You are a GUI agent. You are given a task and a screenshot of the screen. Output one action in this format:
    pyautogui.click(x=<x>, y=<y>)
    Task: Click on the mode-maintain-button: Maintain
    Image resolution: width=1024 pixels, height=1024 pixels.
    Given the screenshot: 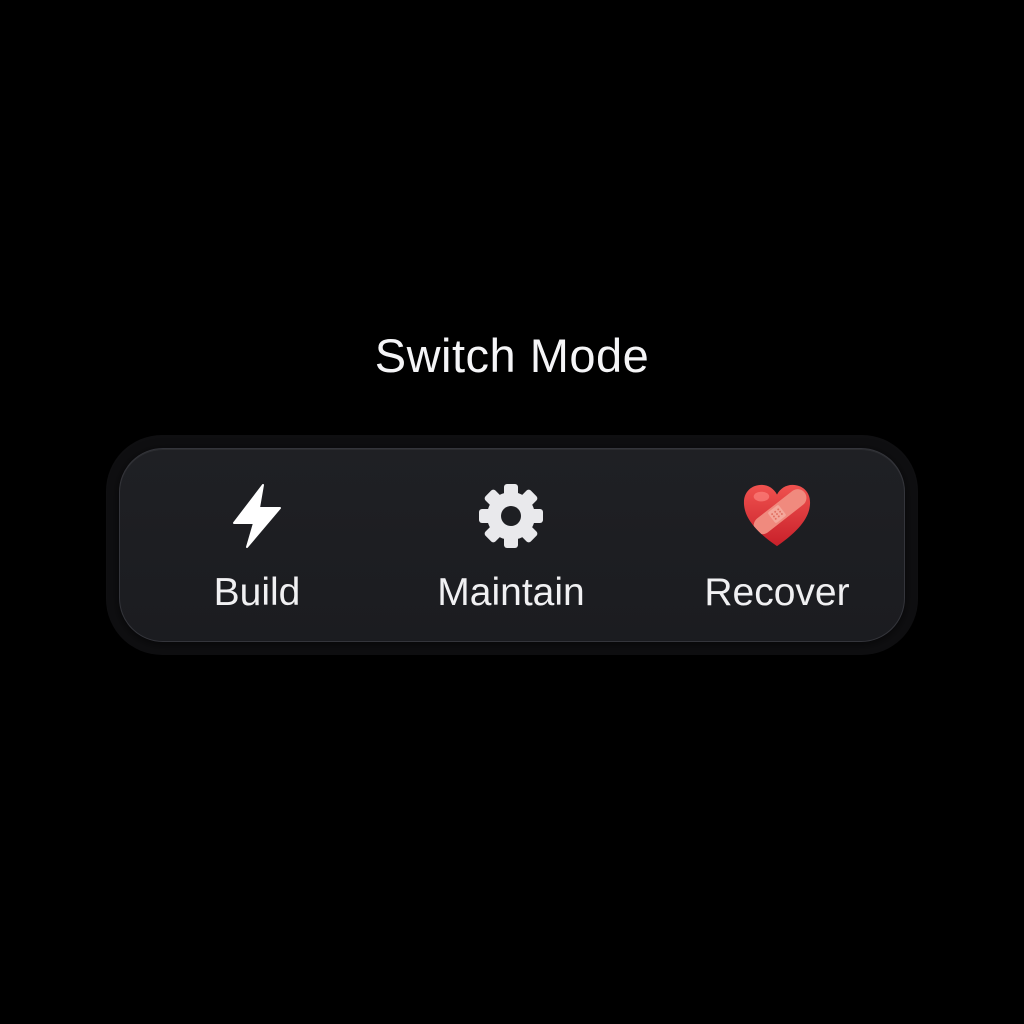 What is the action you would take?
    pyautogui.click(x=511, y=546)
    